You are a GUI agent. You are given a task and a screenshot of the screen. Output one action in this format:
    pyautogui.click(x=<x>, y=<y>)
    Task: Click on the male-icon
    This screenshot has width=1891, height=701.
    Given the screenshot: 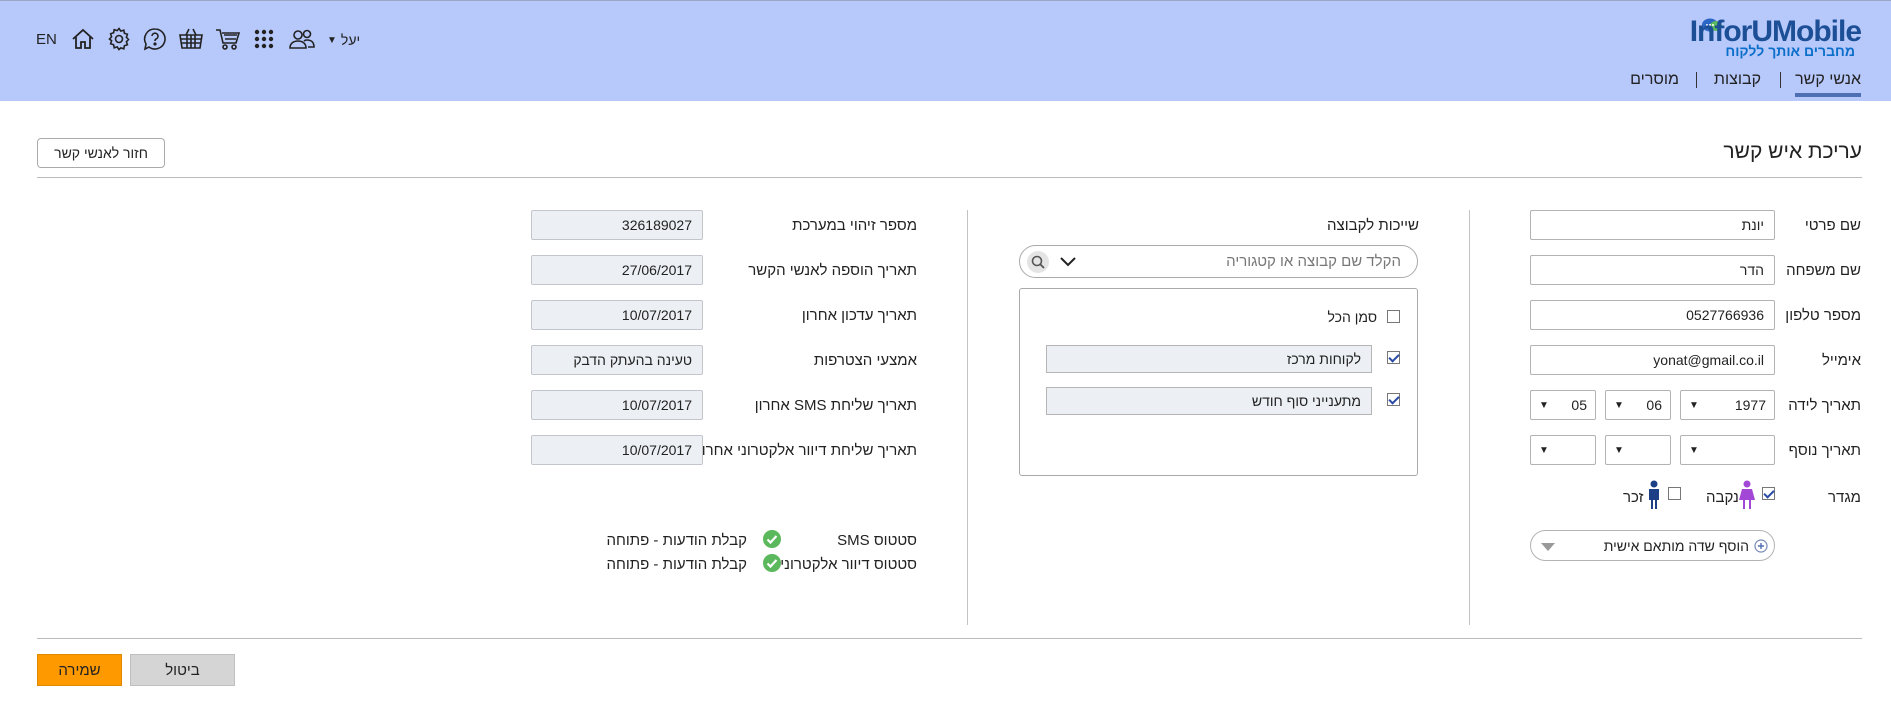 What is the action you would take?
    pyautogui.click(x=1654, y=494)
    